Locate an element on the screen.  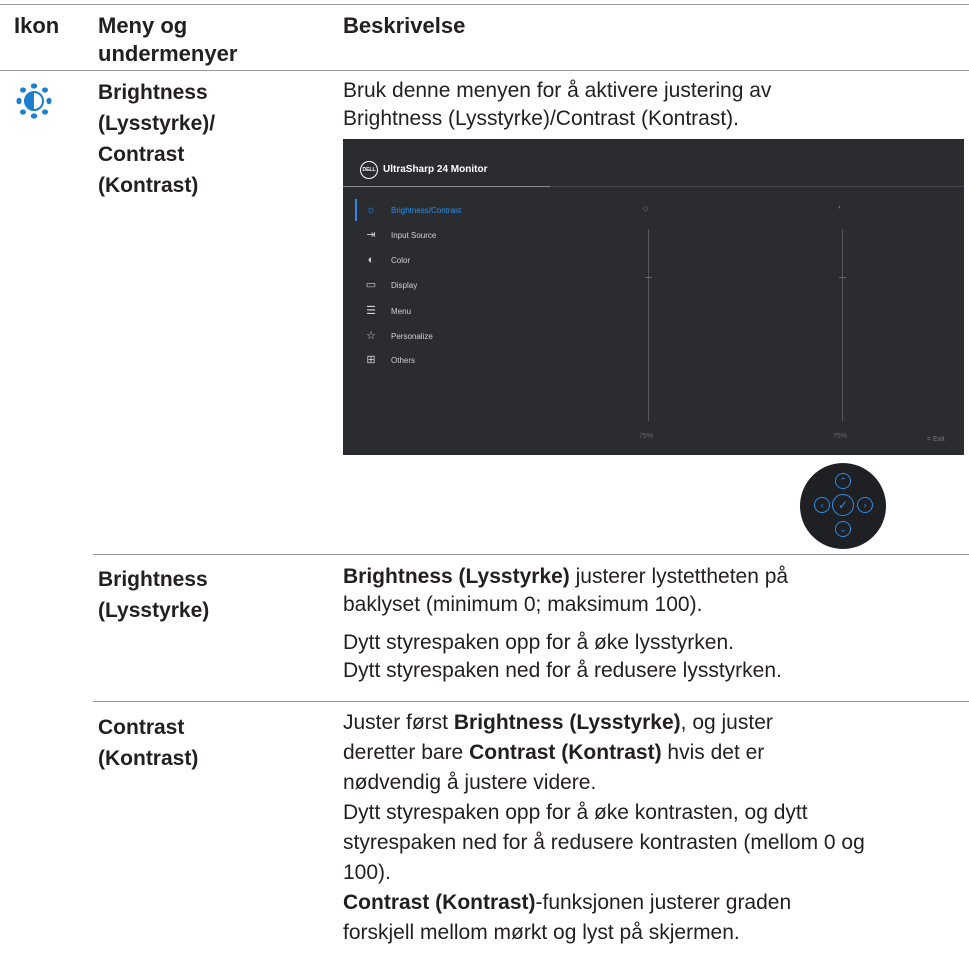
row2-bold-term: Brightness (Lysstyrke) is located at coordinates (456, 576).